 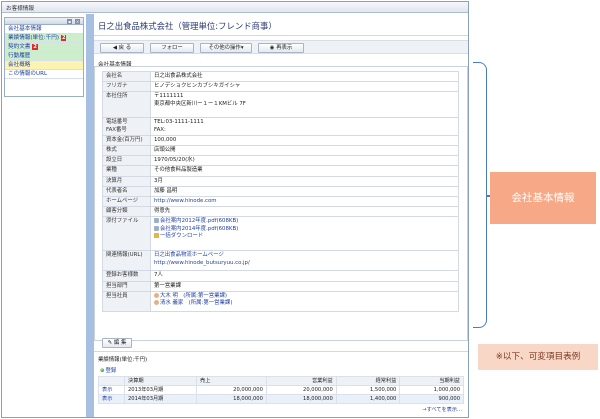 I want to click on pin-icon: ▪, so click(x=69, y=21).